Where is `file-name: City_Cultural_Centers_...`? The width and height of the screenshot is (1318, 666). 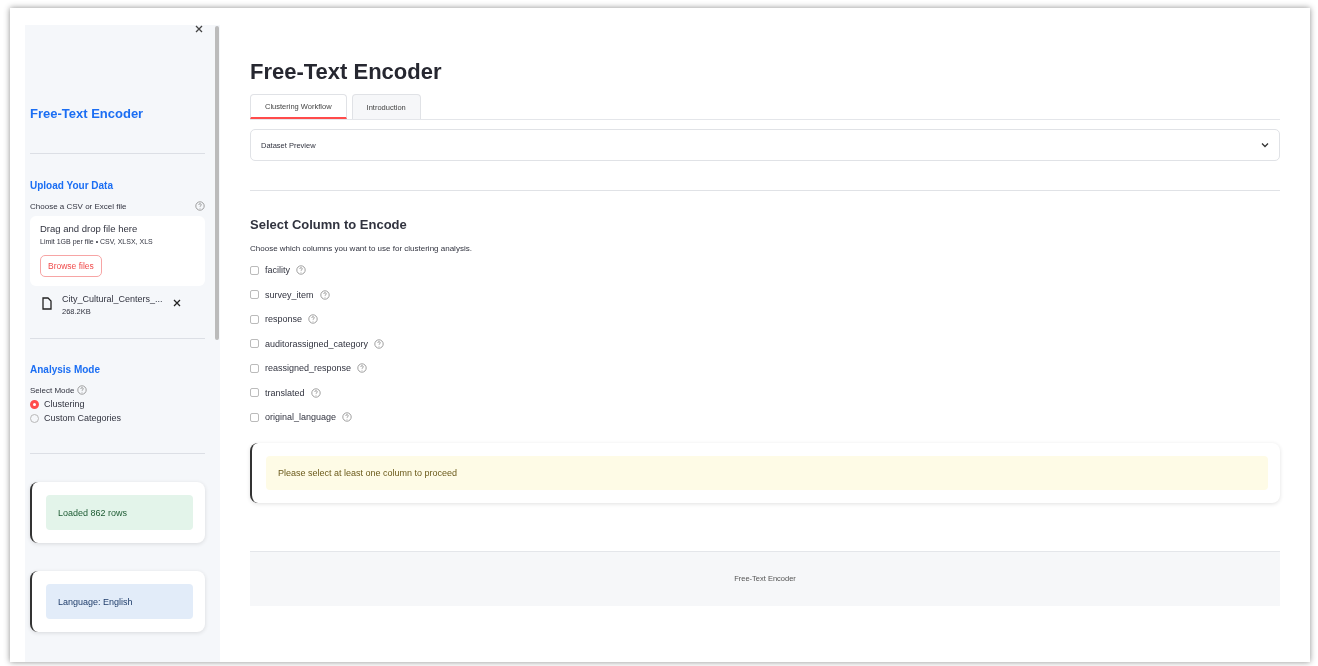 file-name: City_Cultural_Centers_... is located at coordinates (112, 299).